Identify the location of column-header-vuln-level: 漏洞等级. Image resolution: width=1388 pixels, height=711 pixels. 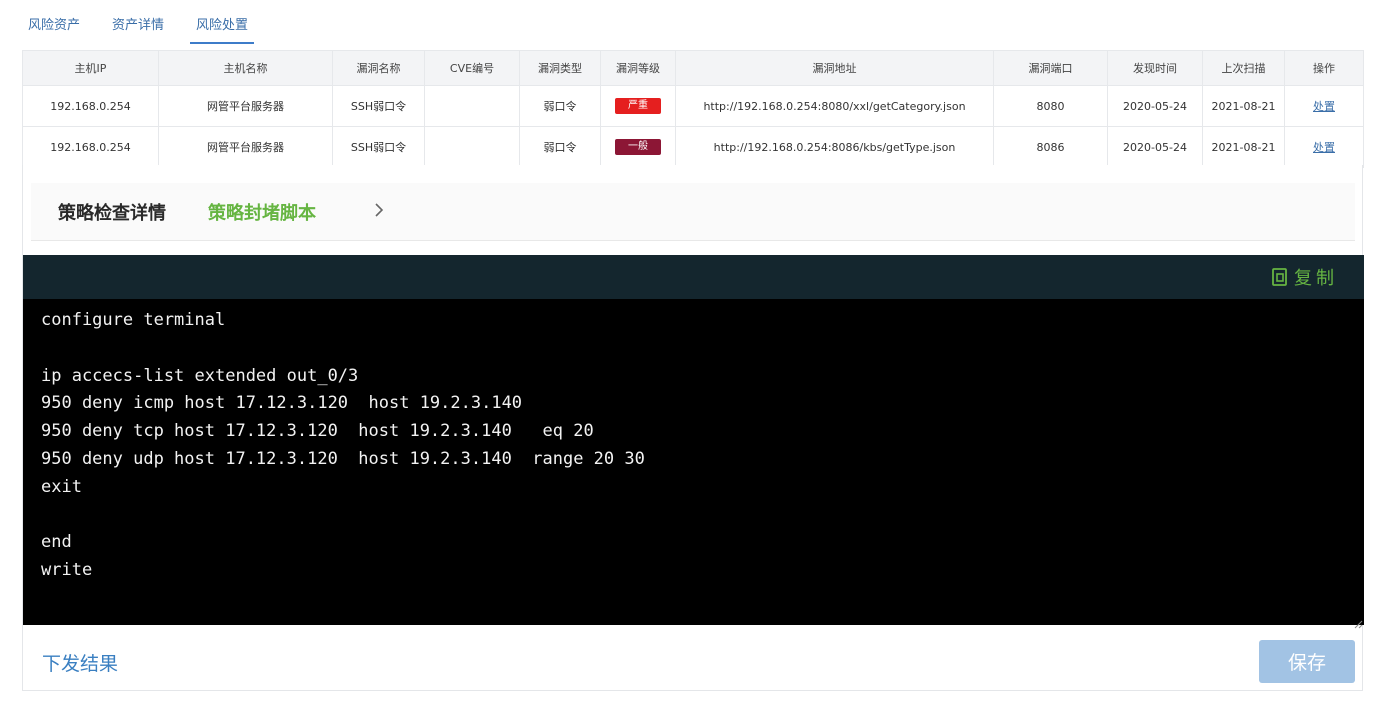
(638, 68).